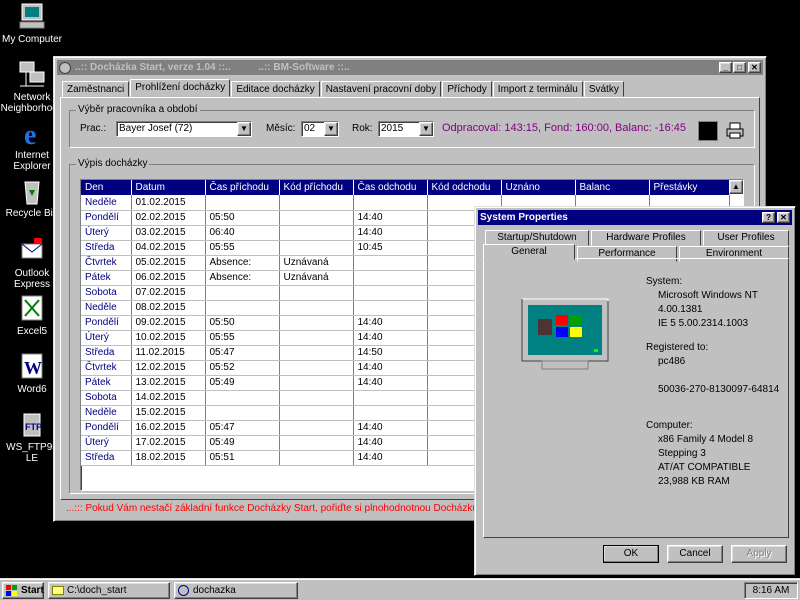 The height and width of the screenshot is (600, 800). I want to click on column-header: Kód příchodu, so click(316, 187).